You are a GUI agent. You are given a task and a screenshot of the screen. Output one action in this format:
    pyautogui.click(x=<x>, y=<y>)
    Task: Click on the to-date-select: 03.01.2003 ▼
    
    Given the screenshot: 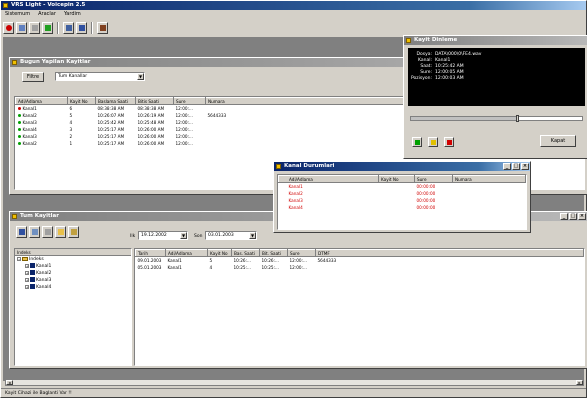 What is the action you would take?
    pyautogui.click(x=231, y=235)
    